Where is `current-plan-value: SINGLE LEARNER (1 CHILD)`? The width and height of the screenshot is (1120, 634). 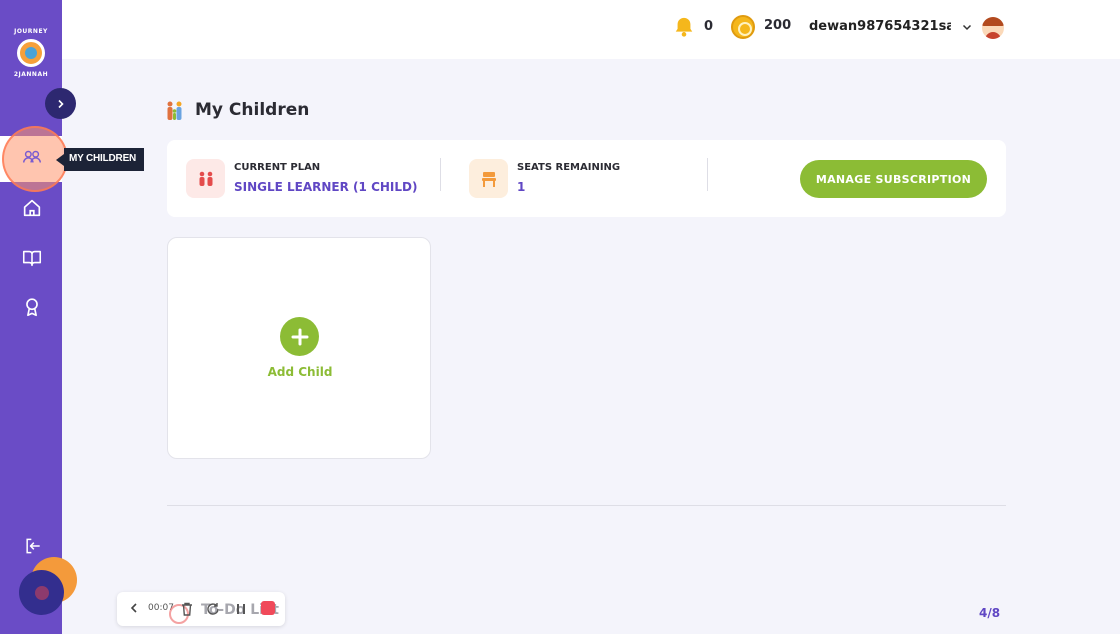
current-plan-value: SINGLE LEARNER (1 CHILD) is located at coordinates (326, 187).